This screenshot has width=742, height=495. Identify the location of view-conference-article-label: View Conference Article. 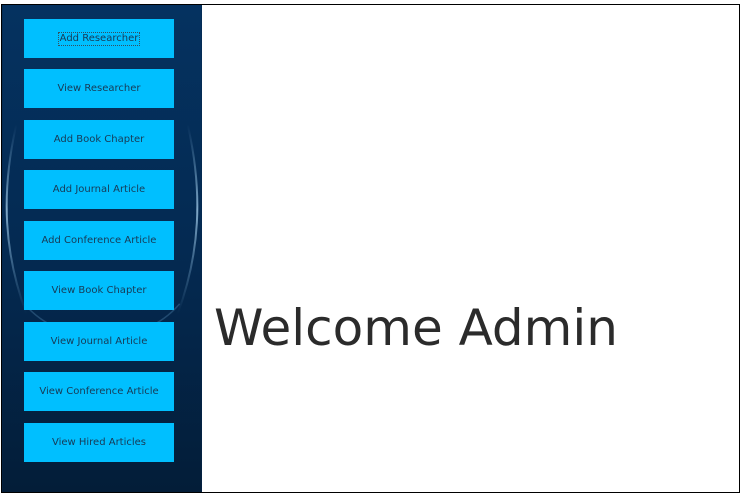
(99, 391).